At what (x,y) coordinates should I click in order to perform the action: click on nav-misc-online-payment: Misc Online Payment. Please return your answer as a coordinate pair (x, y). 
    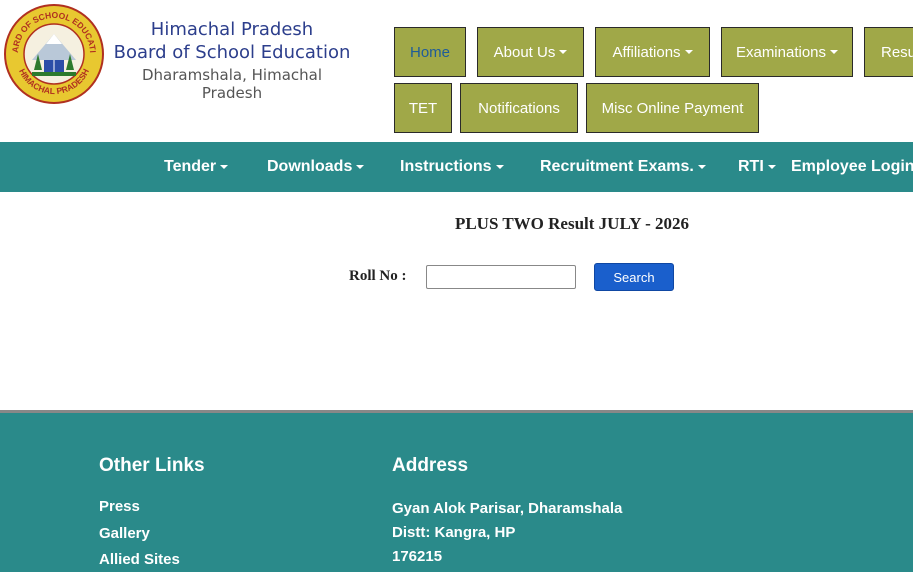
    Looking at the image, I should click on (672, 108).